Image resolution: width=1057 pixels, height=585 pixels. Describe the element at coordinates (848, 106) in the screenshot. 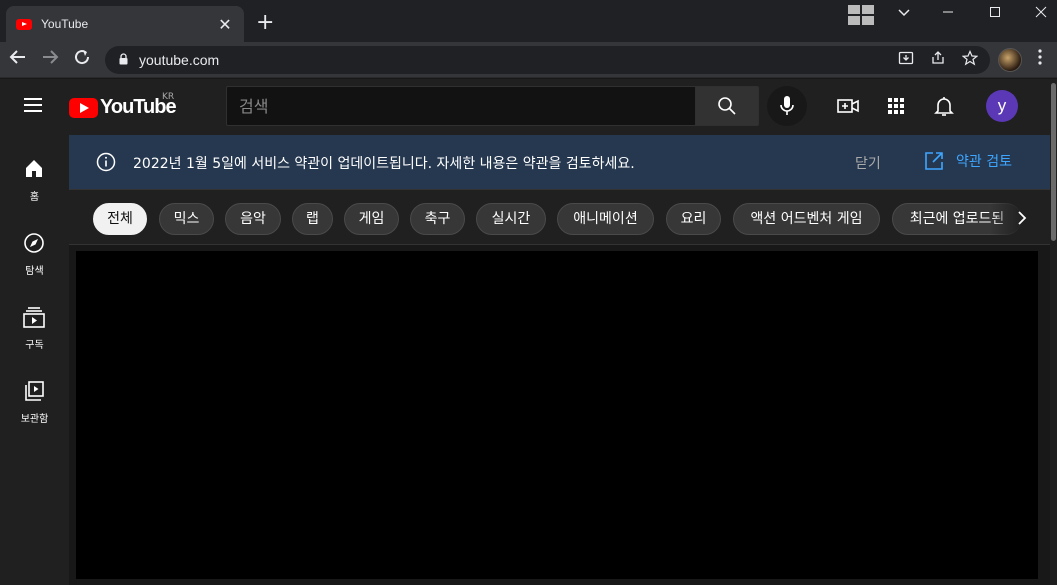

I see `create-video-icon` at that location.